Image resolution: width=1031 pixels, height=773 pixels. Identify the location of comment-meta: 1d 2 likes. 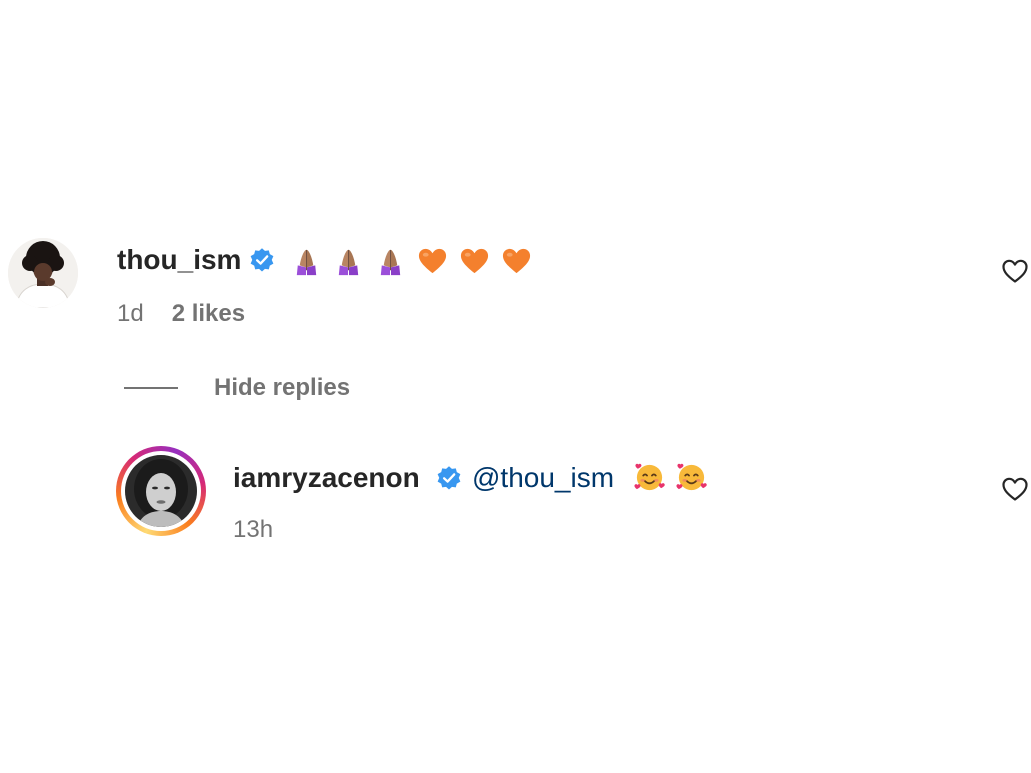
(181, 314).